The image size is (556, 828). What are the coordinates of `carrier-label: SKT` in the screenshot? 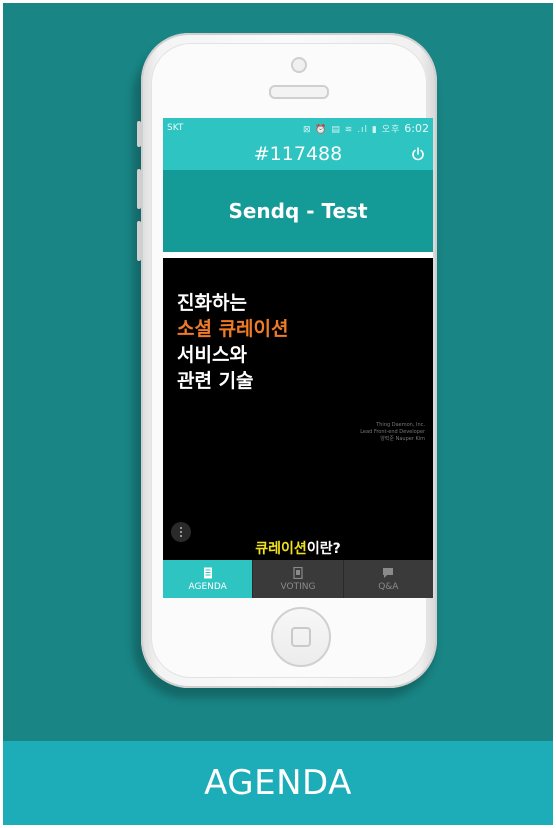 It's located at (175, 128).